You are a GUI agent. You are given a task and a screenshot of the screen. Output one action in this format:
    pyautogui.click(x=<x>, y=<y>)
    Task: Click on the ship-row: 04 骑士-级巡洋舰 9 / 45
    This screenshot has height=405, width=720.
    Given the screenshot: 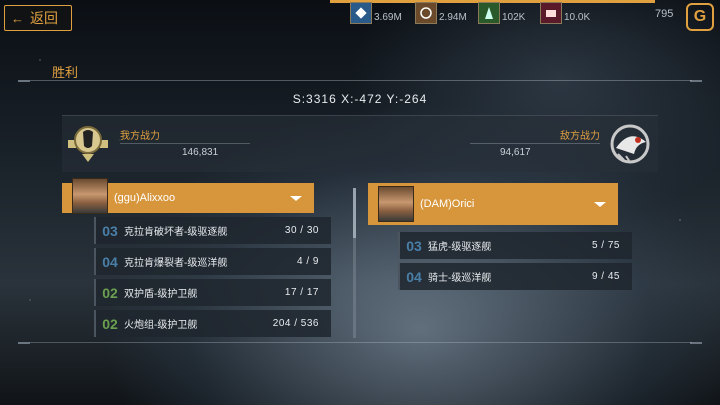 What is the action you would take?
    pyautogui.click(x=515, y=276)
    